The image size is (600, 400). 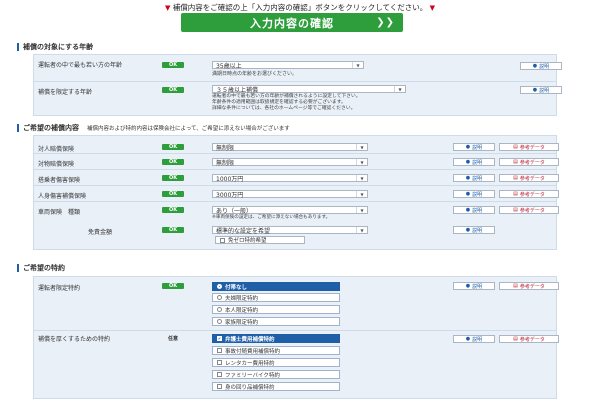 I want to click on bodily-injury-label: 対人賠償保険, so click(x=56, y=149).